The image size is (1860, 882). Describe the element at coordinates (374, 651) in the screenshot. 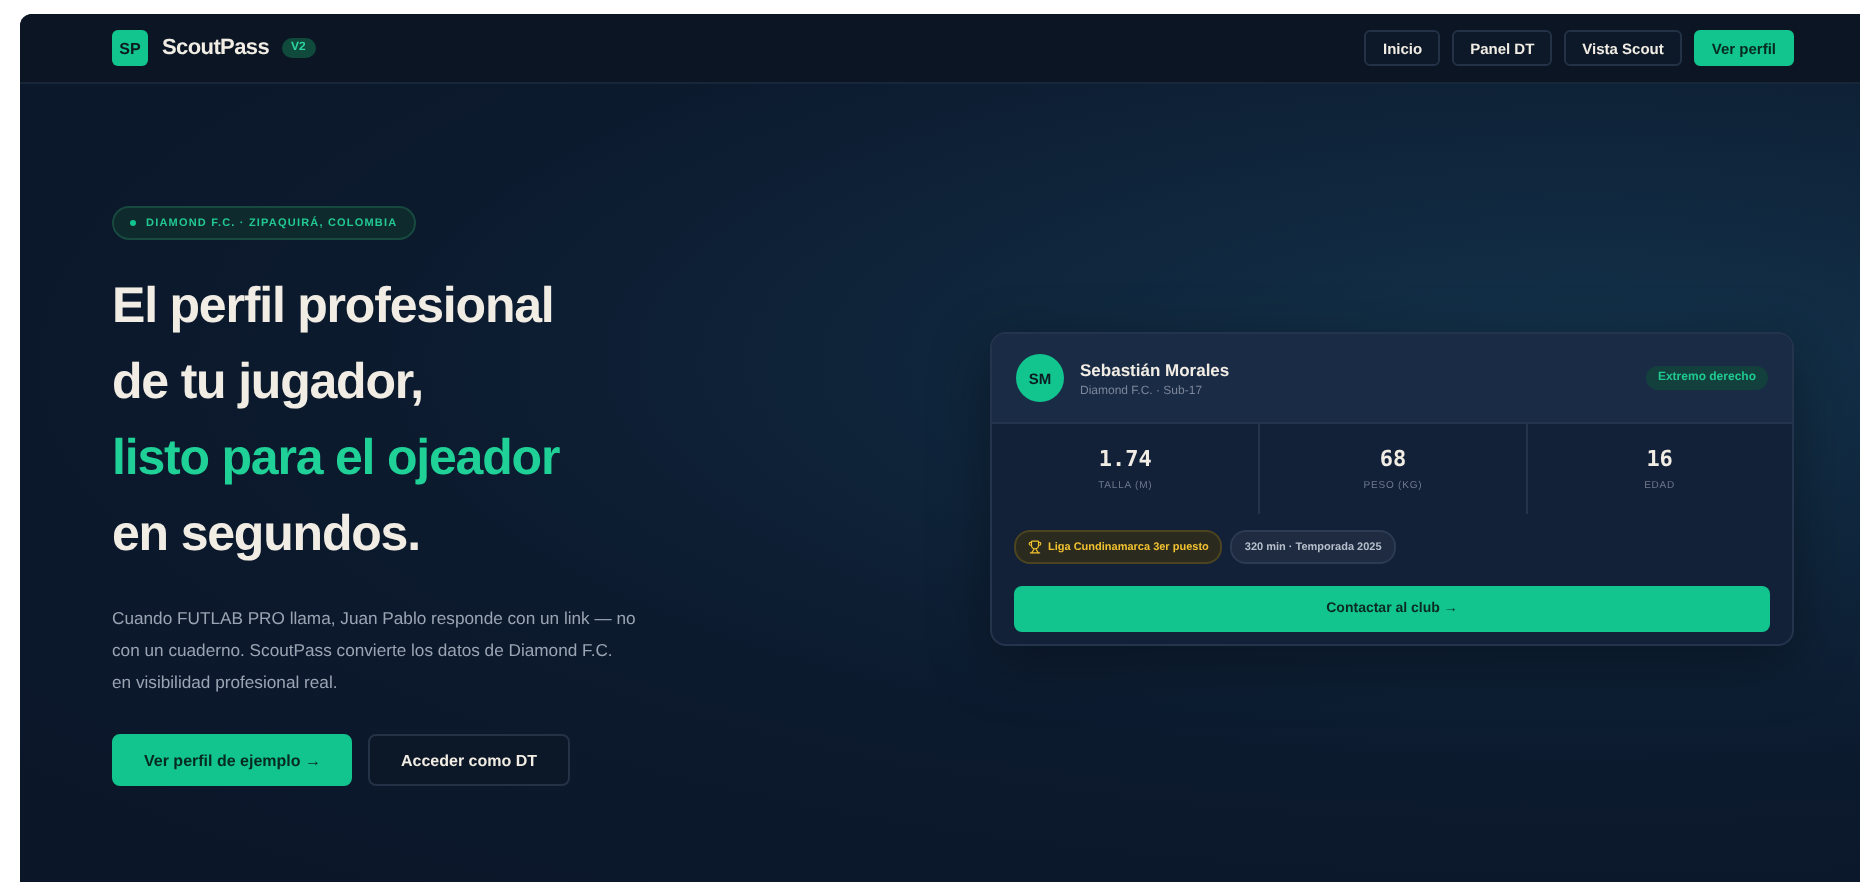

I see `description: Cuando FUTLAB PRO llama, Juan Pablo responde con un link — no con un cuaderno. ScoutPass convierte los datos de Diamond F.C. en visibilidad profesional real.` at that location.